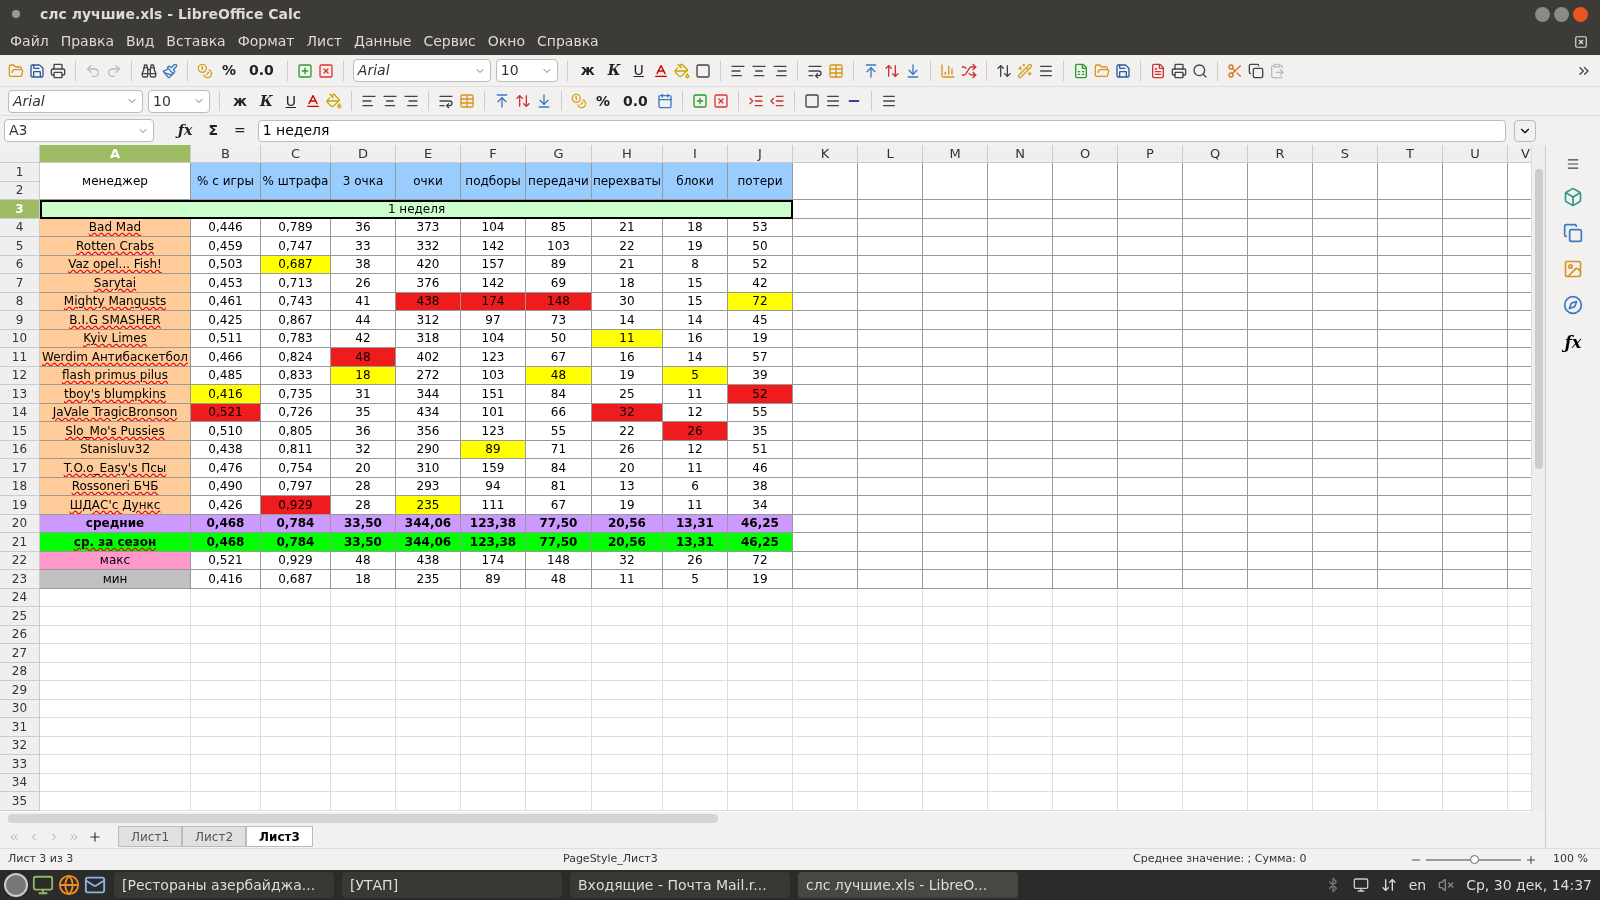  Describe the element at coordinates (445, 101) in the screenshot. I see `wrap-text-icon` at that location.